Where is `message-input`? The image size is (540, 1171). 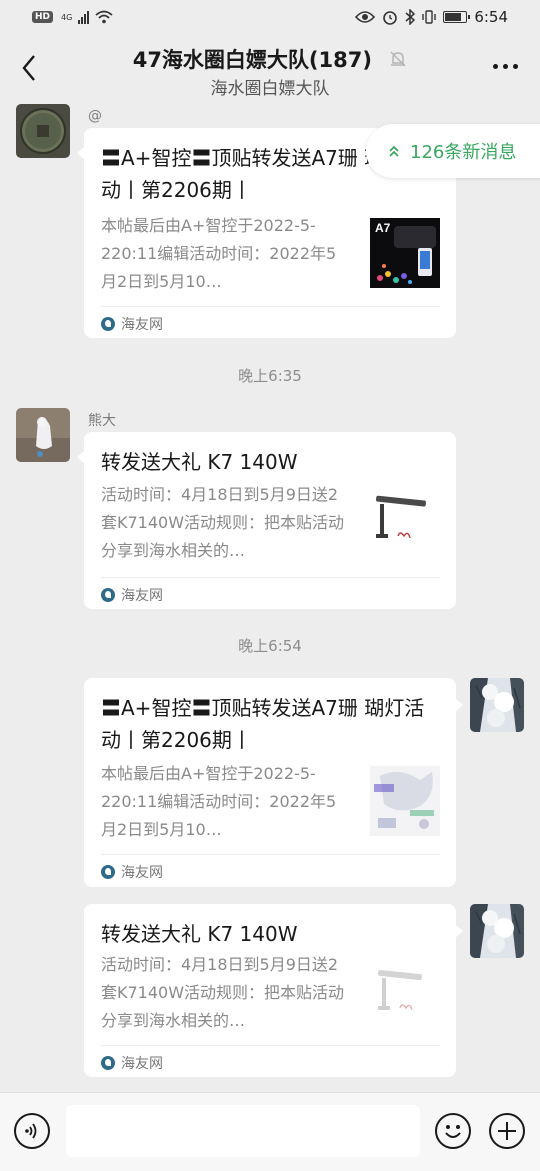 message-input is located at coordinates (243, 1131).